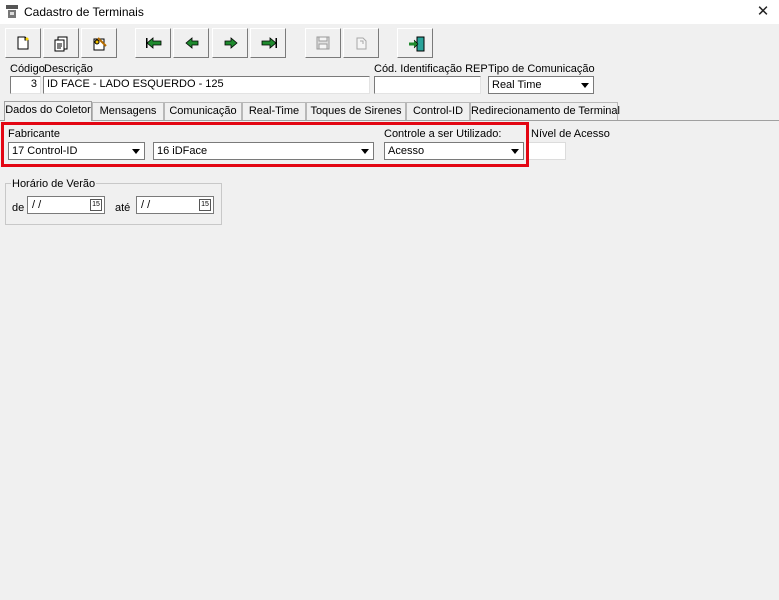 The width and height of the screenshot is (779, 600). I want to click on codigo-label: Código, so click(27, 69).